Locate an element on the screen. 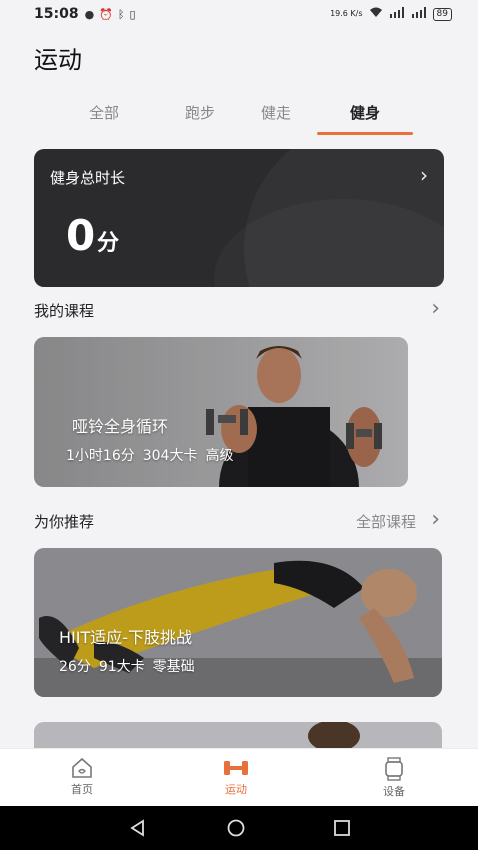  course-duration: 26分 is located at coordinates (75, 667).